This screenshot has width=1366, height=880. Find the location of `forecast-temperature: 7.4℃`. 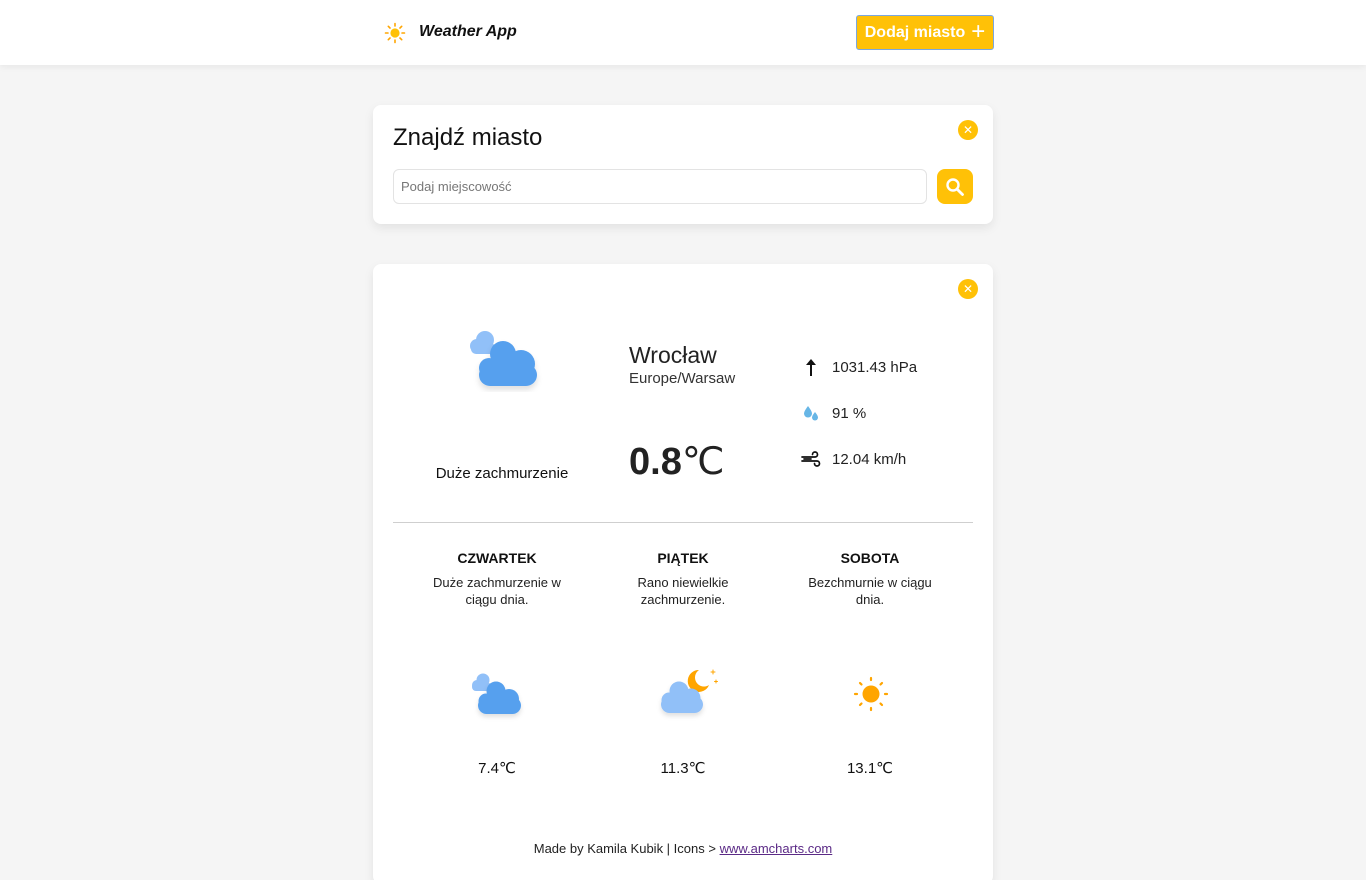

forecast-temperature: 7.4℃ is located at coordinates (497, 768).